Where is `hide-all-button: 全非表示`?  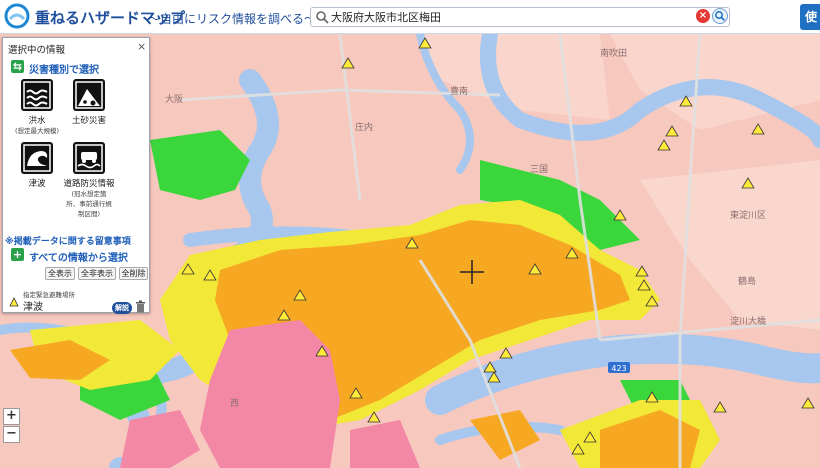
hide-all-button: 全非表示 is located at coordinates (97, 273).